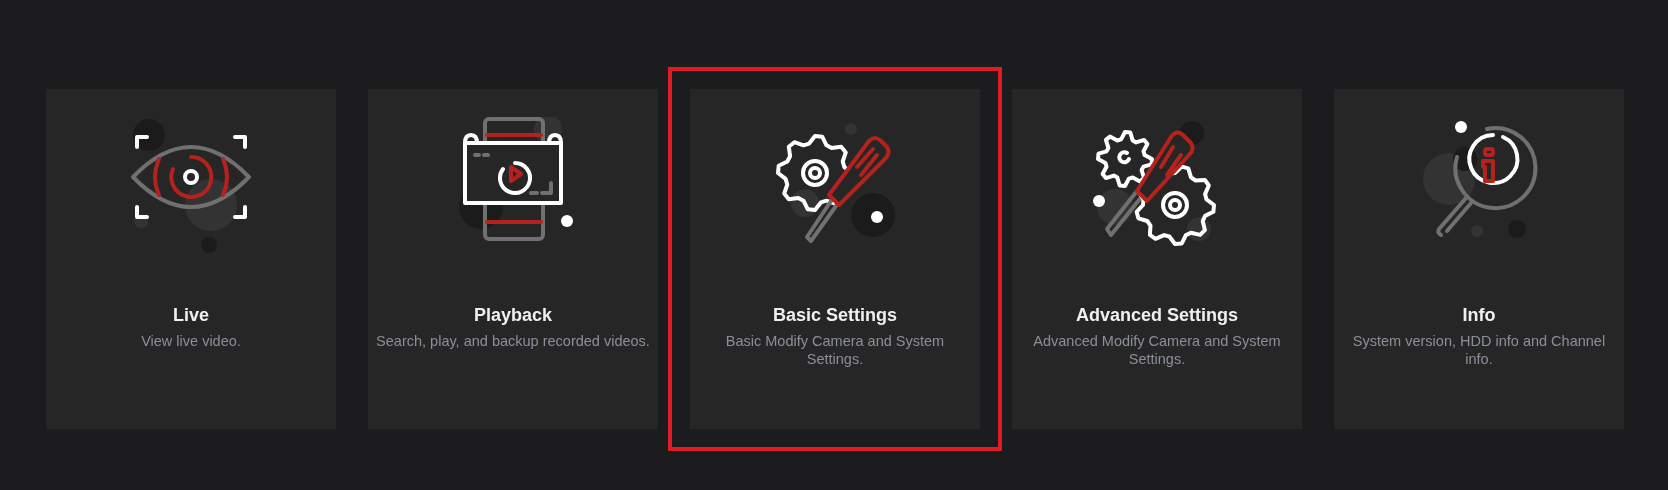  What do you see at coordinates (191, 341) in the screenshot?
I see `card-description: View live video.` at bounding box center [191, 341].